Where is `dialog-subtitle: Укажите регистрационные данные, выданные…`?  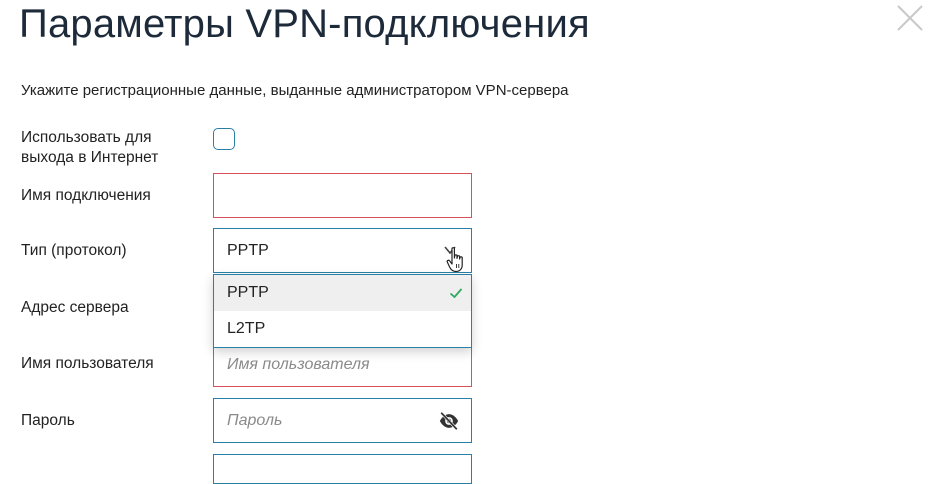 dialog-subtitle: Укажите регистрационные данные, выданные… is located at coordinates (295, 90).